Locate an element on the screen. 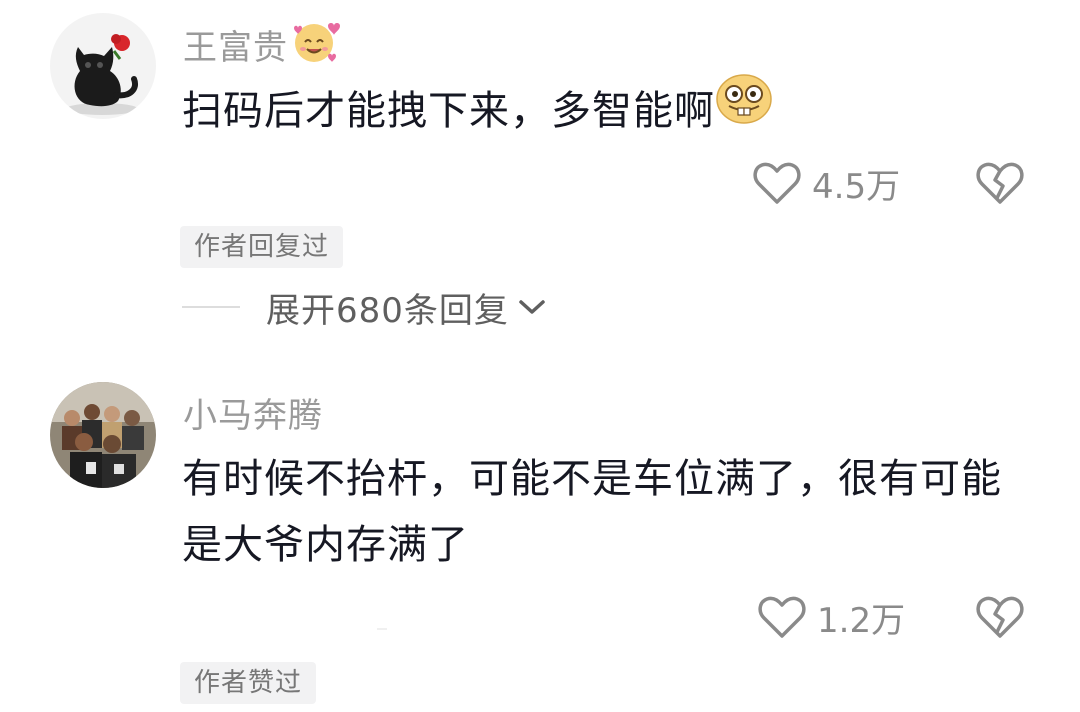  group-photo-avatar-icon is located at coordinates (103, 435).